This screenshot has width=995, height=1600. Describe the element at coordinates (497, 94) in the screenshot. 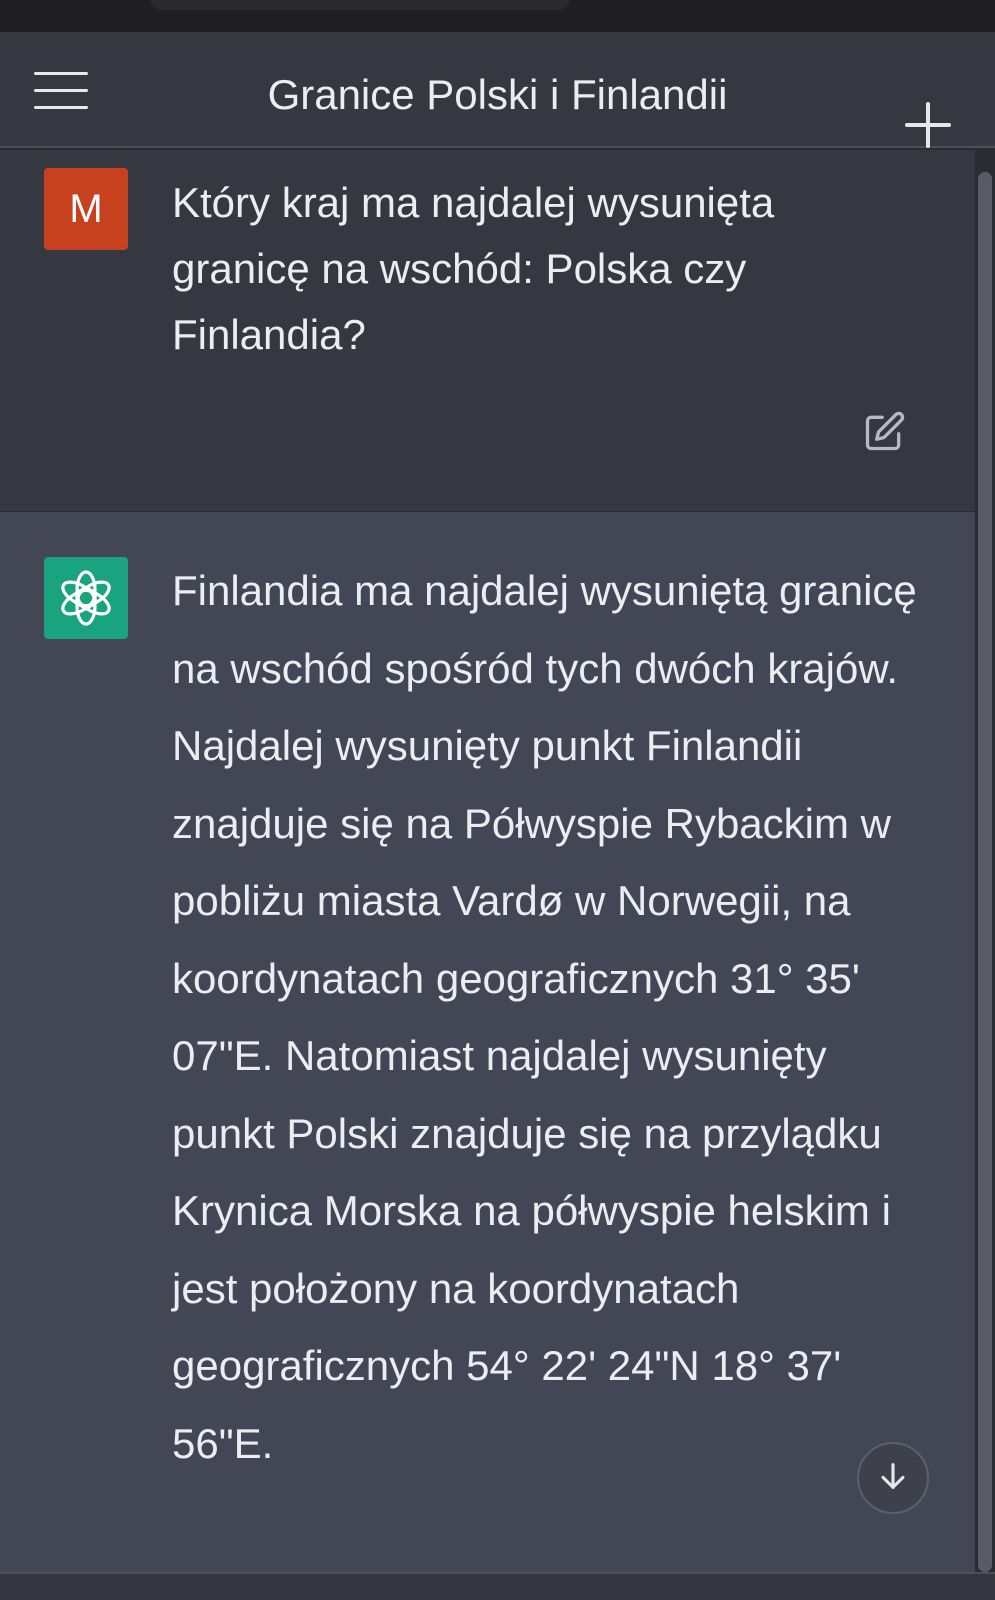

I see `conversation-title: Granice Polski i Finlandii` at that location.